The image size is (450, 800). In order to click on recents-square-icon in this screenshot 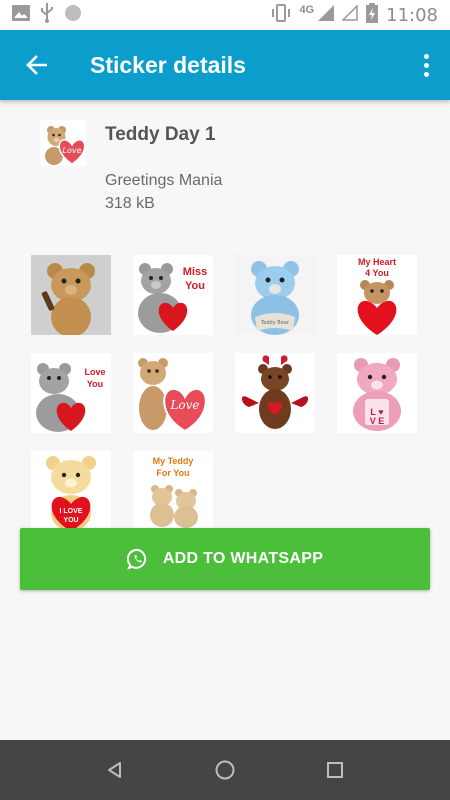, I will do `click(335, 770)`.